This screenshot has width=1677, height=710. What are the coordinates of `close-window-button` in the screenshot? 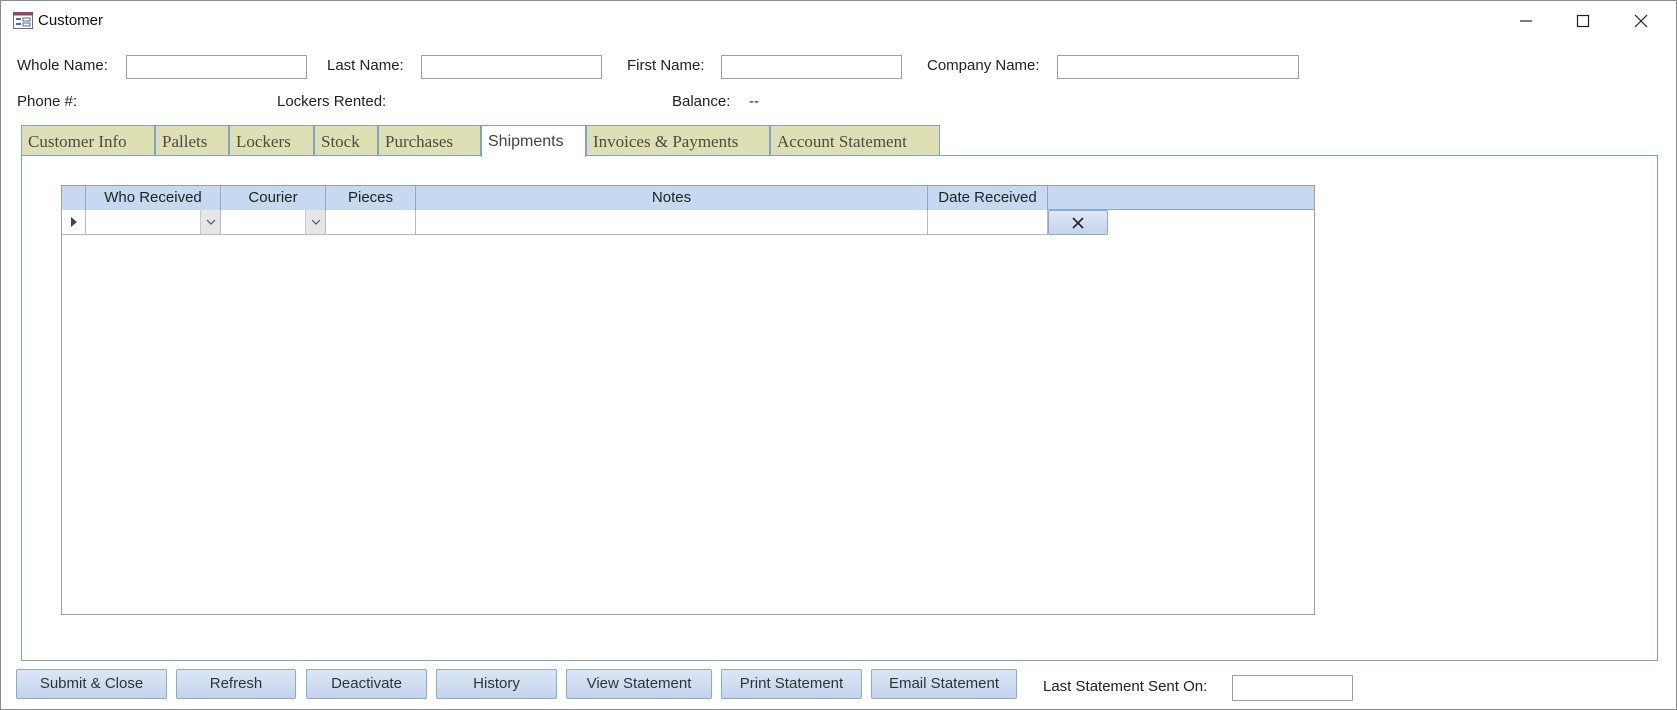 It's located at (1641, 21).